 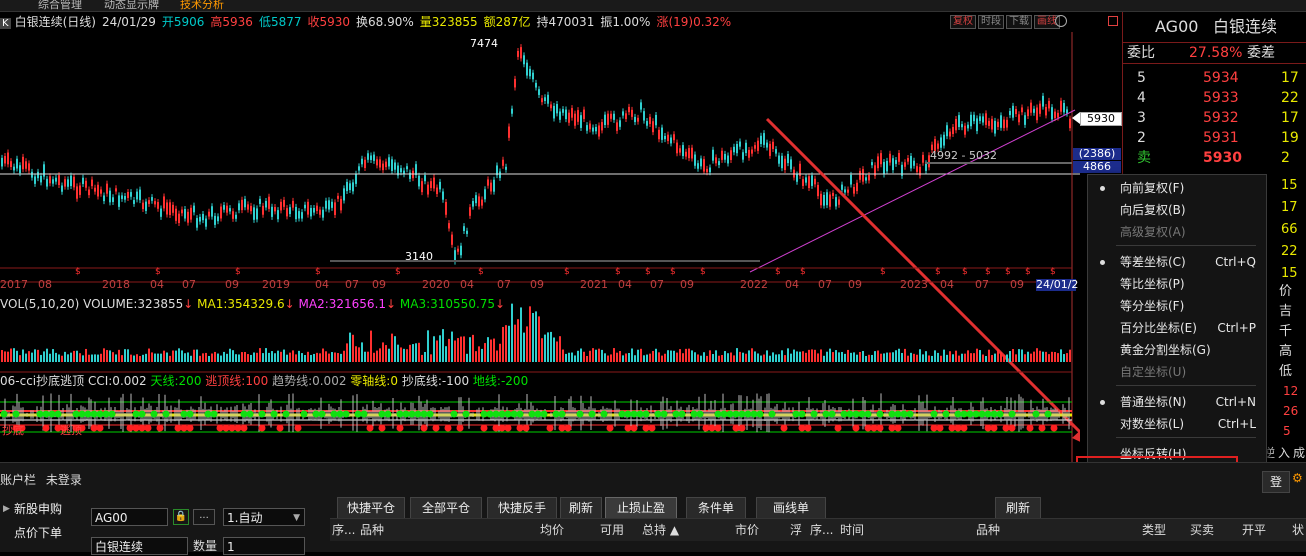 What do you see at coordinates (552, 530) in the screenshot?
I see `table-header-cell: 均价` at bounding box center [552, 530].